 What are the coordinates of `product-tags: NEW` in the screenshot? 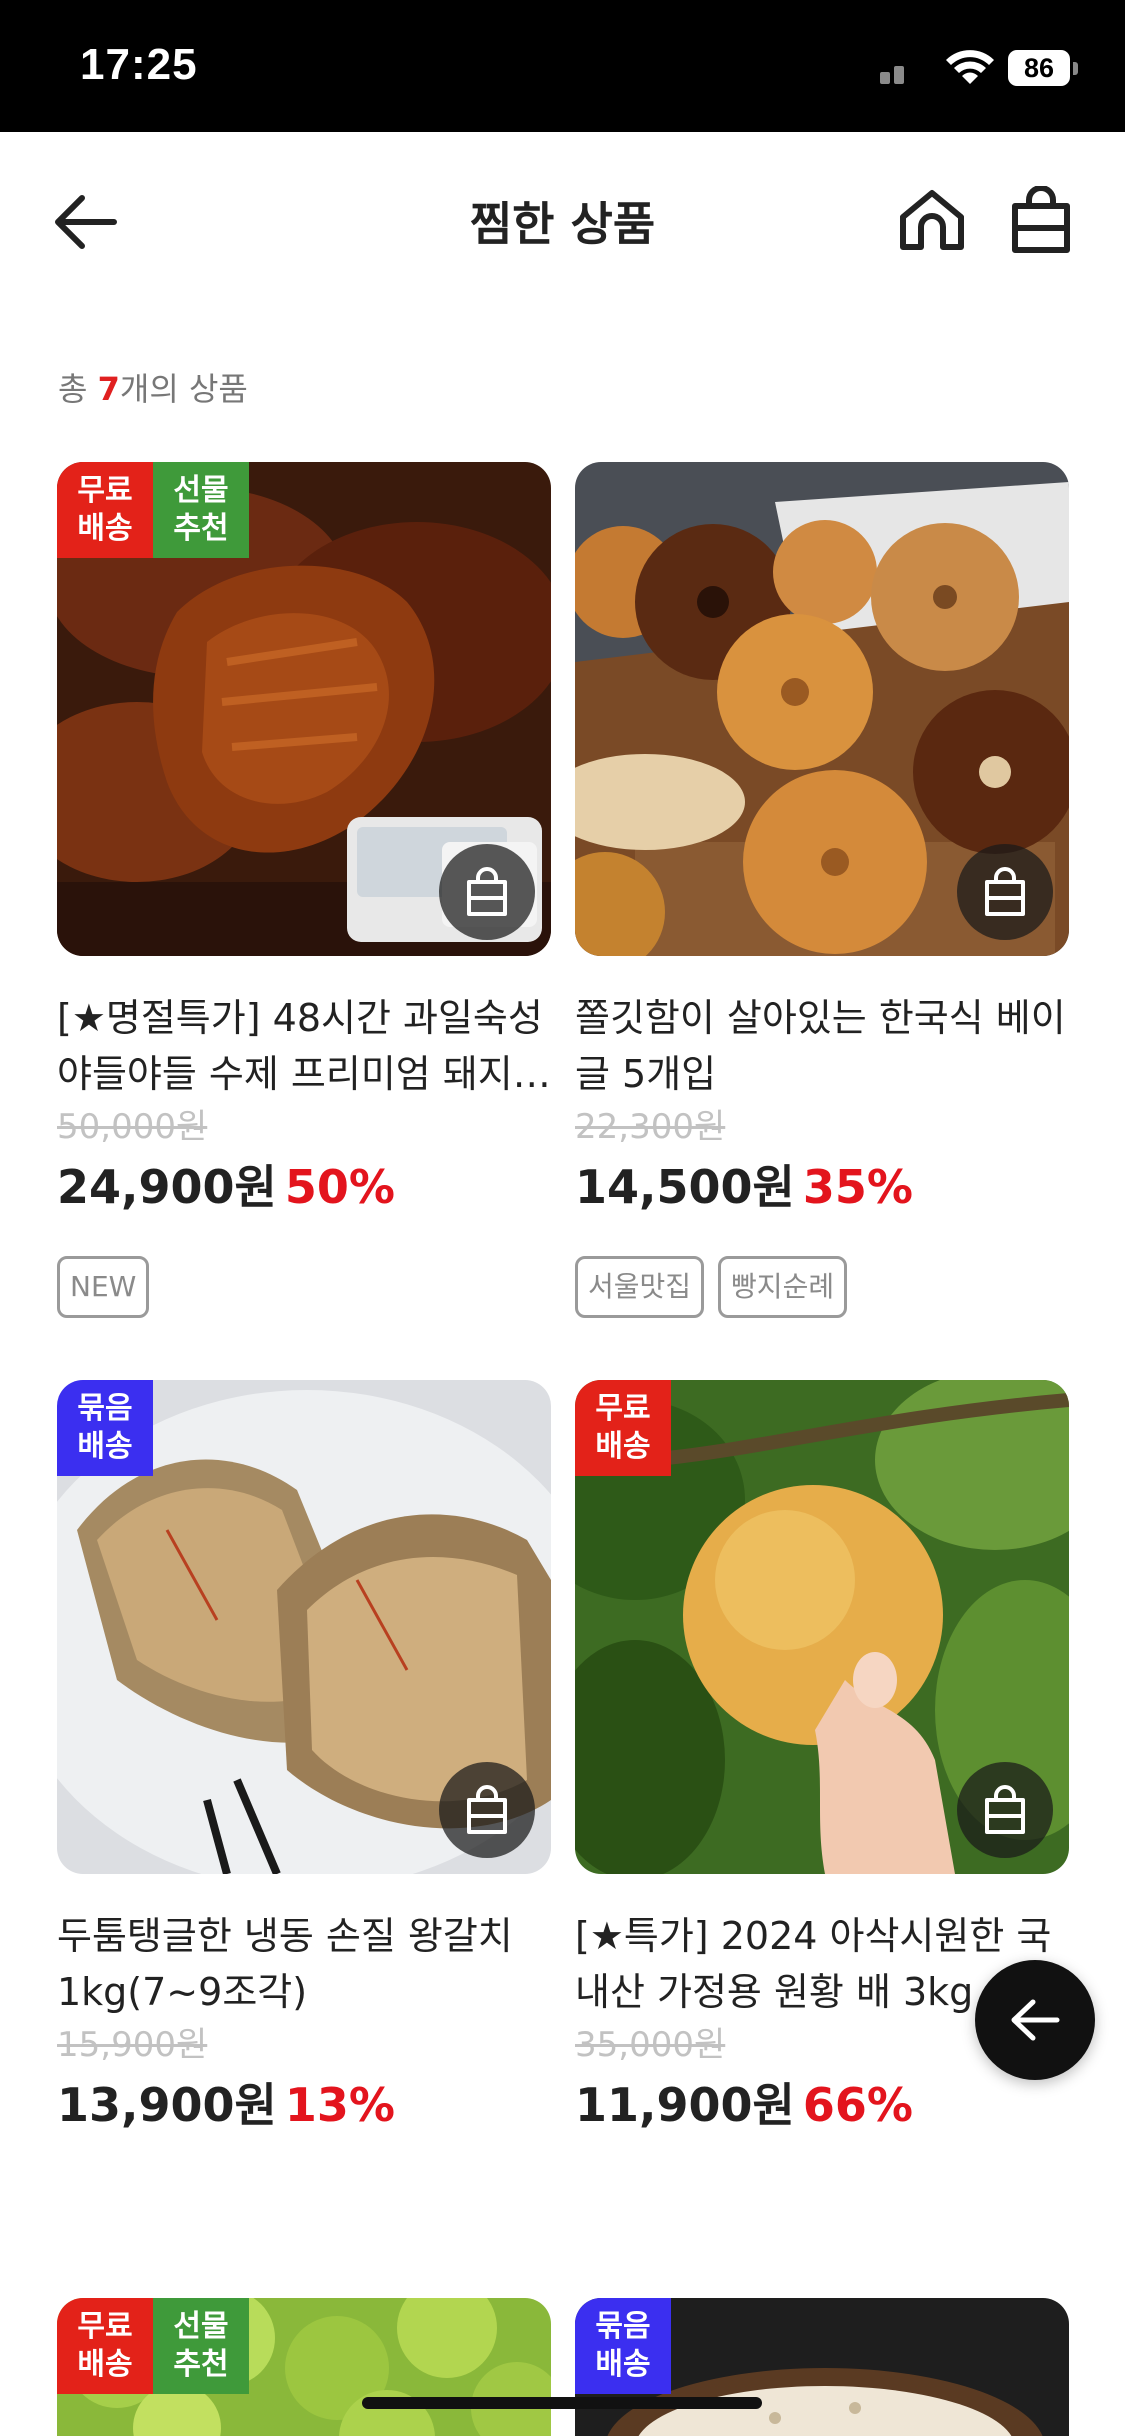 It's located at (304, 1287).